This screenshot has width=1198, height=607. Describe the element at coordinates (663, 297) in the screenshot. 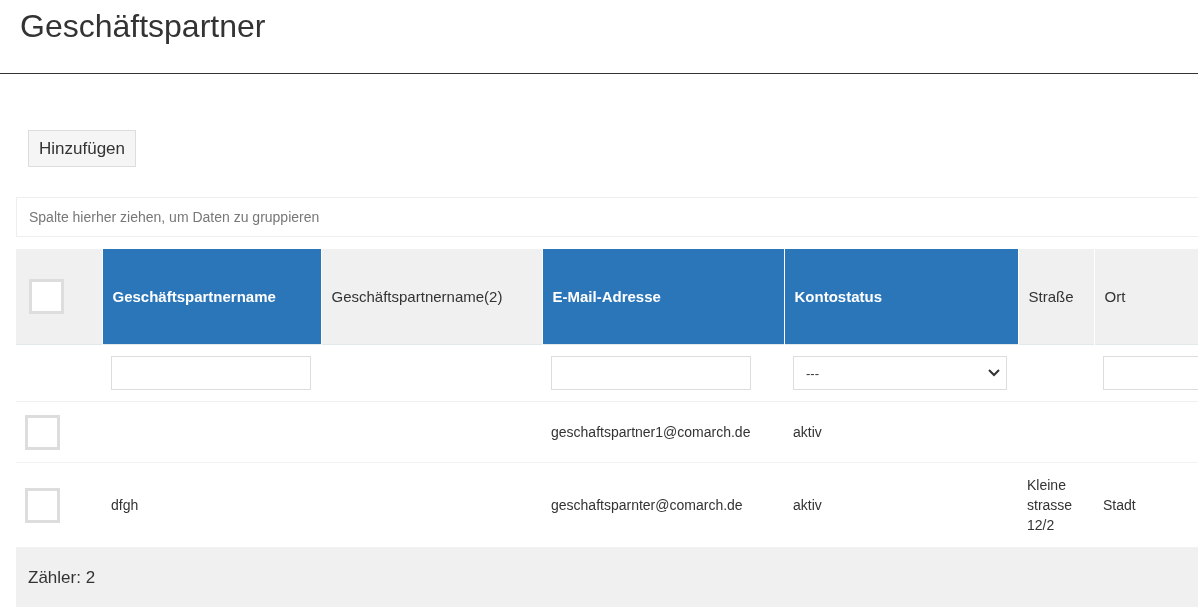

I see `column-header: E-Mail-Adresse` at that location.